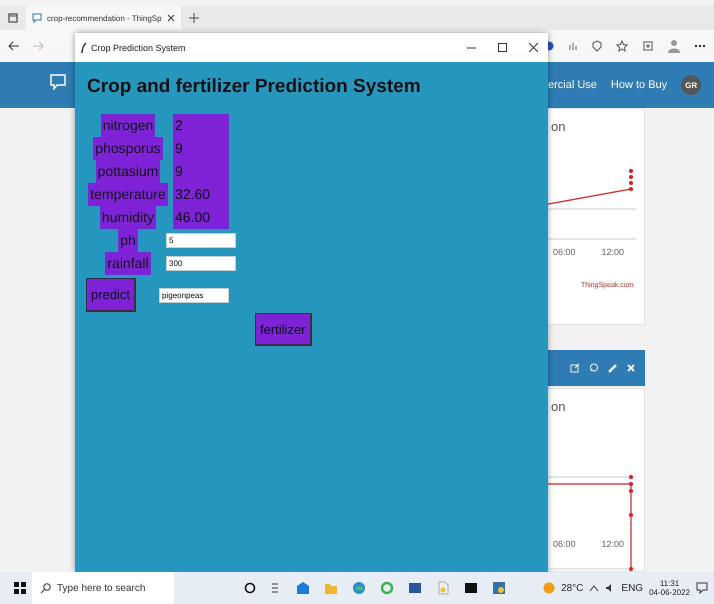 The width and height of the screenshot is (714, 604). I want to click on input-field: 5, so click(201, 240).